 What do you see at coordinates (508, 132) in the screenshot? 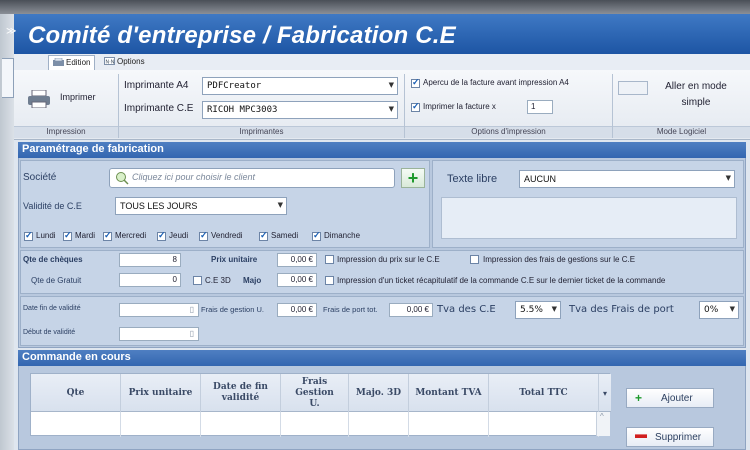
I see `group-caption-options: Options d'impression` at bounding box center [508, 132].